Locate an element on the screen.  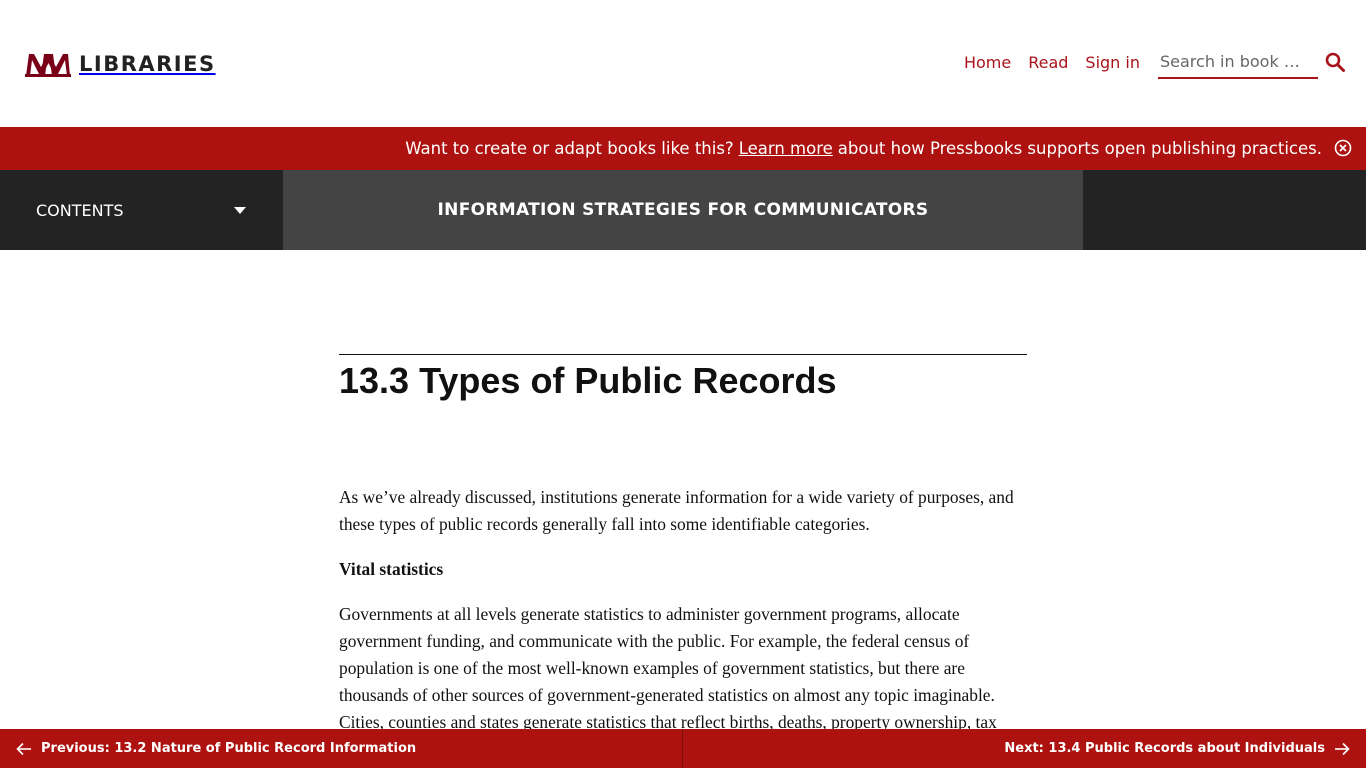
chapter-title: 13.3 Types of Public Records is located at coordinates (588, 380).